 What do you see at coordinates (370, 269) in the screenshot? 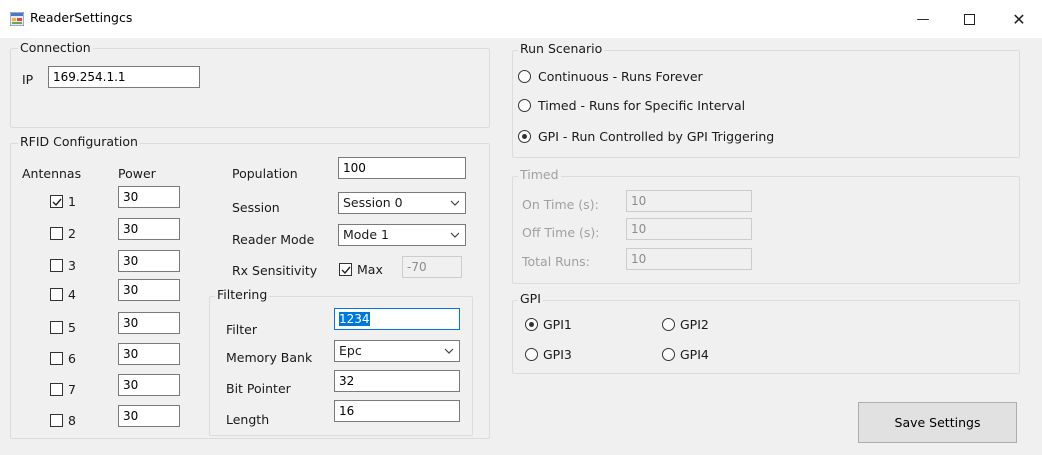
I see `rx-max-label: Max` at bounding box center [370, 269].